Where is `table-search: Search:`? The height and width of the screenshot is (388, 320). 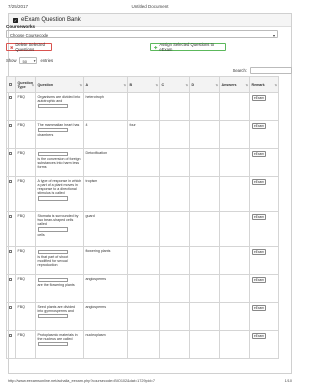
table-search: Search: is located at coordinates (262, 70).